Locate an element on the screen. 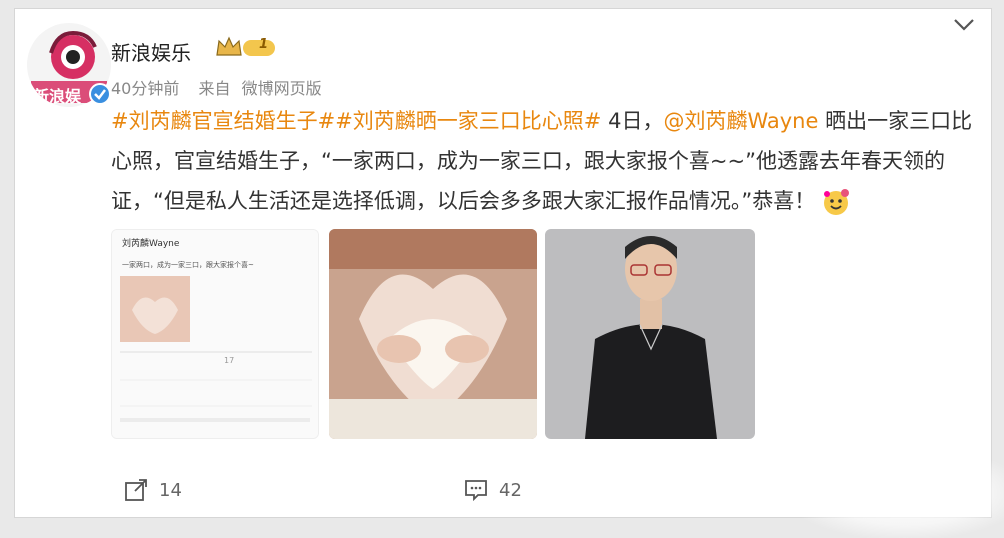 Image resolution: width=1004 pixels, height=538 pixels. vip-badge: 1 is located at coordinates (246, 49).